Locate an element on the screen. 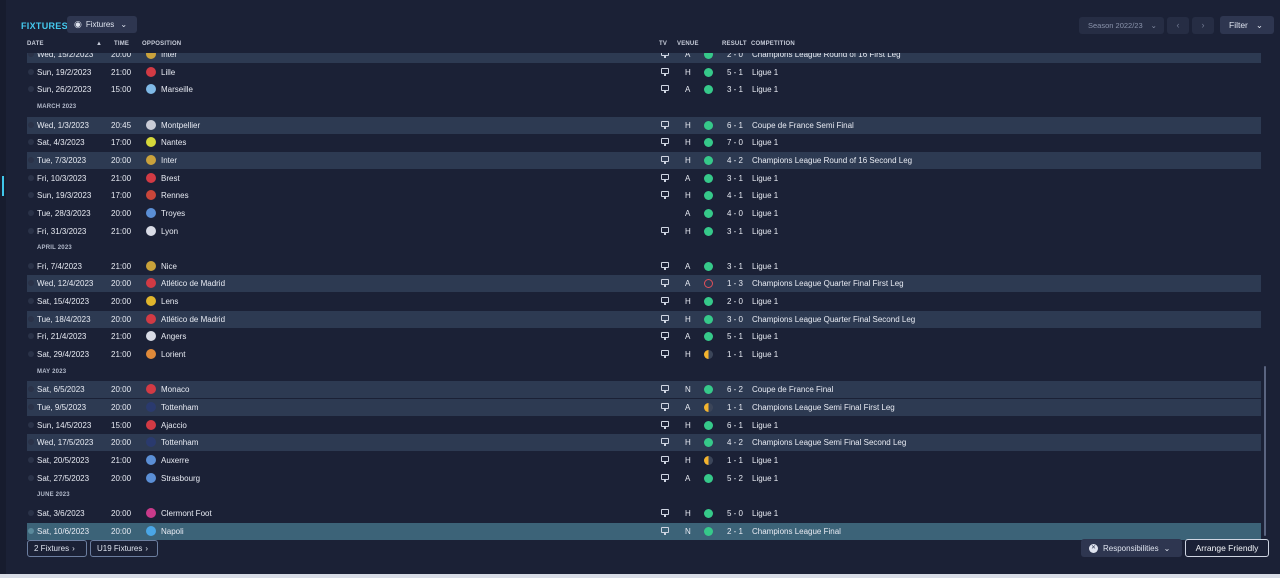 Image resolution: width=1280 pixels, height=578 pixels. fixture-opposition: Monaco is located at coordinates (175, 389).